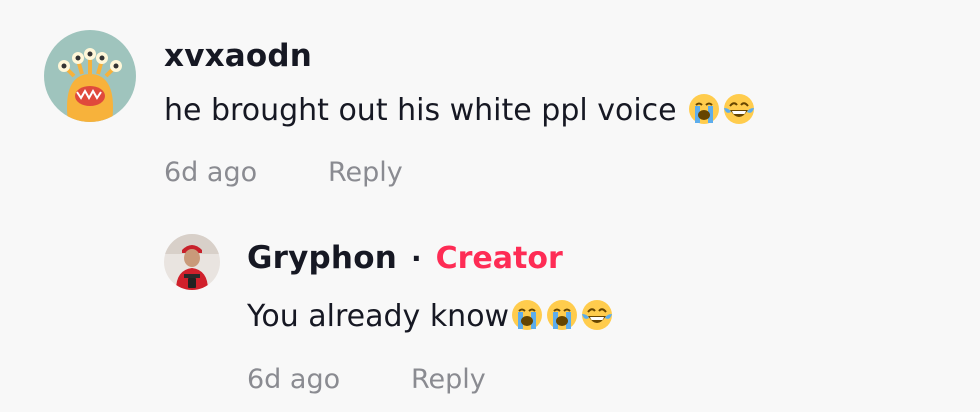  Describe the element at coordinates (499, 258) in the screenshot. I see `creator-badge: Creator` at that location.